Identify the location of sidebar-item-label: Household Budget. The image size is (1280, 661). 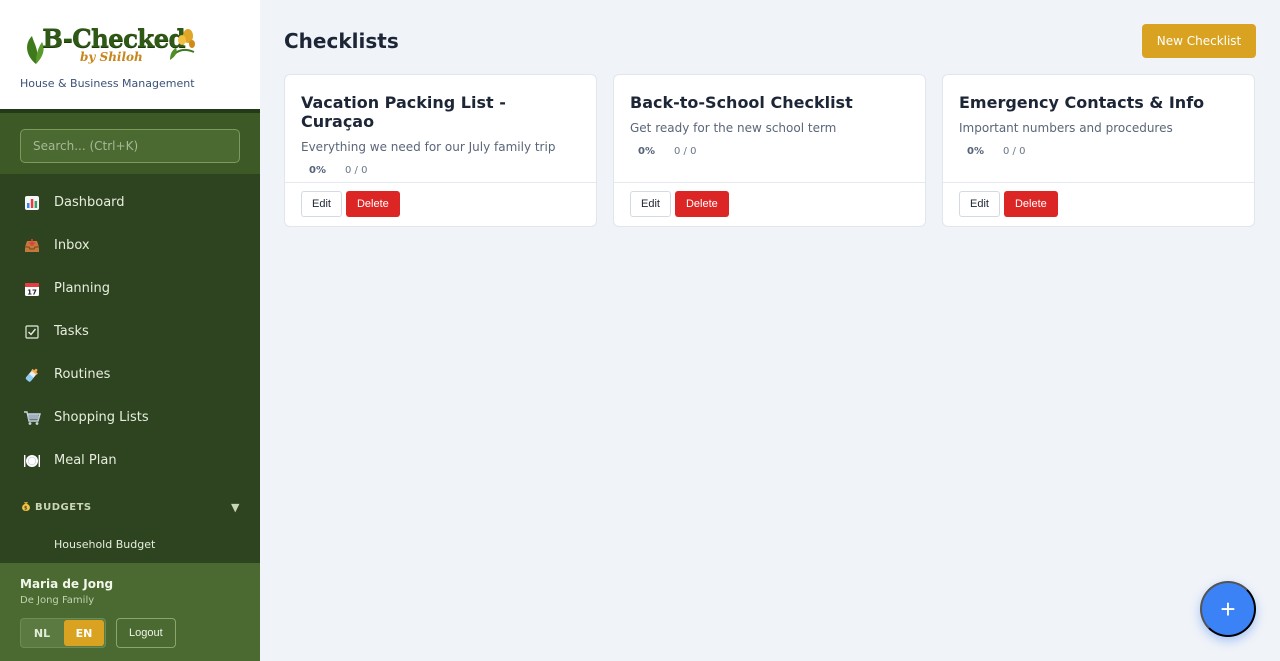
(105, 544).